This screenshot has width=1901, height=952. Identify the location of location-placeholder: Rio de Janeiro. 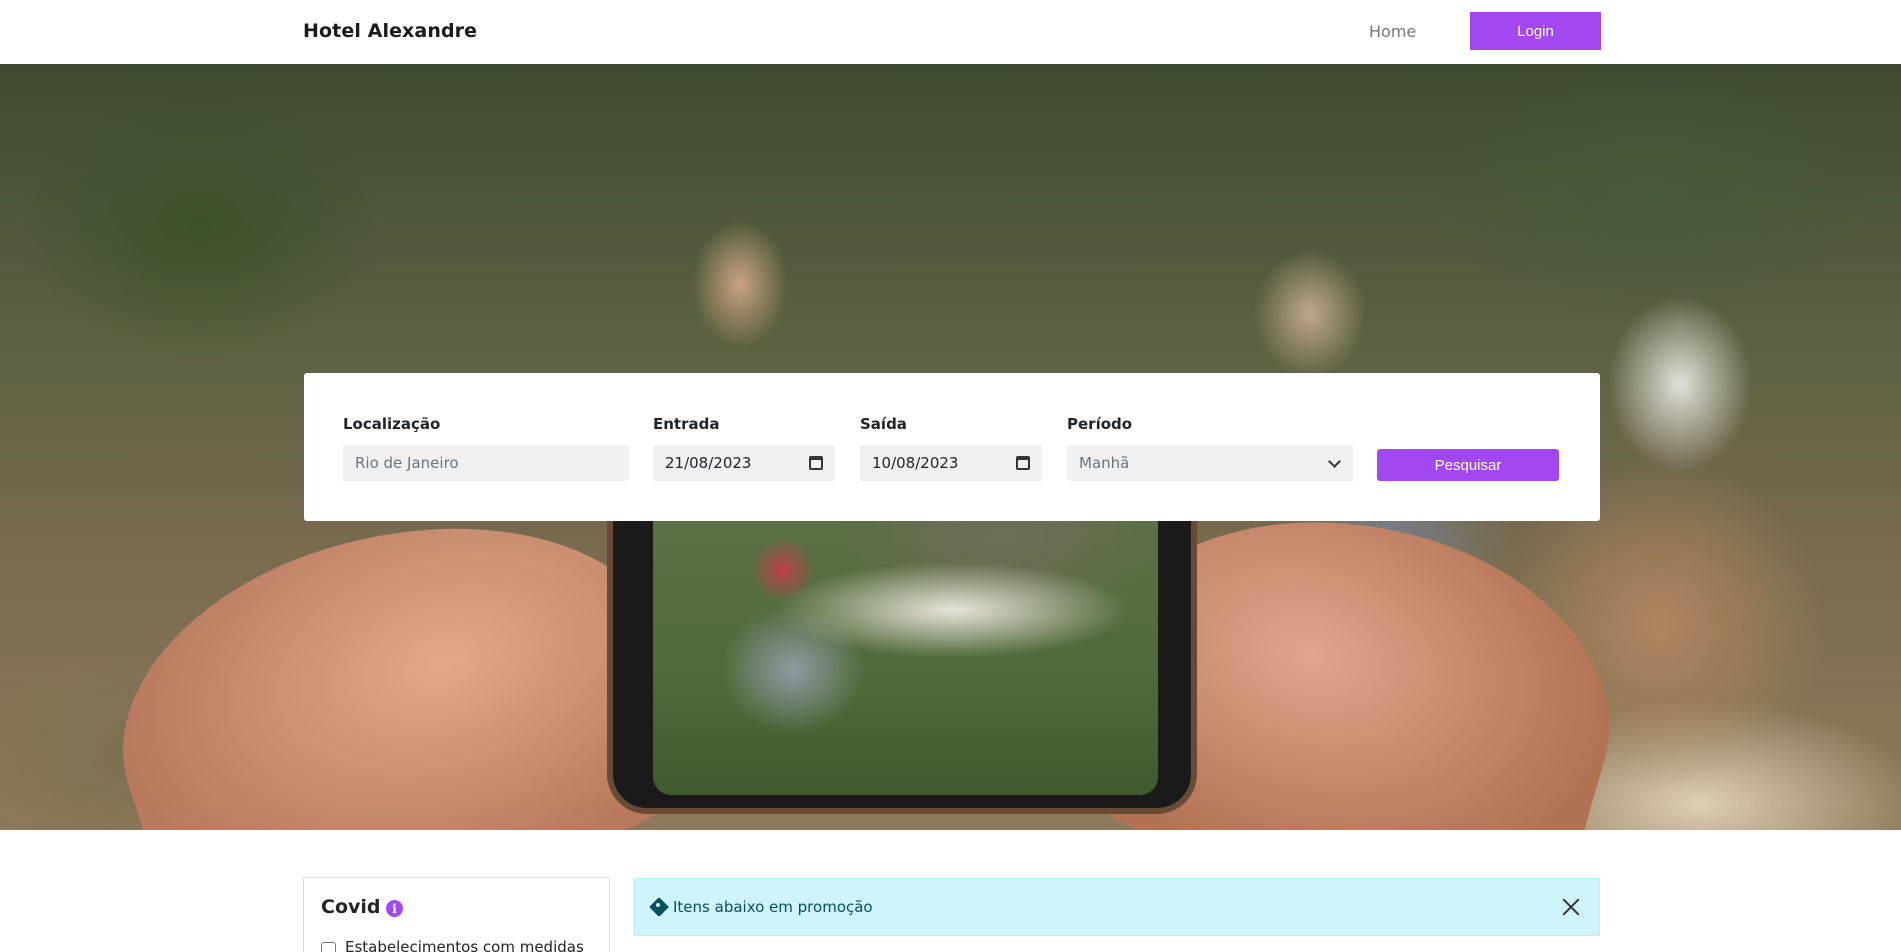
(407, 463).